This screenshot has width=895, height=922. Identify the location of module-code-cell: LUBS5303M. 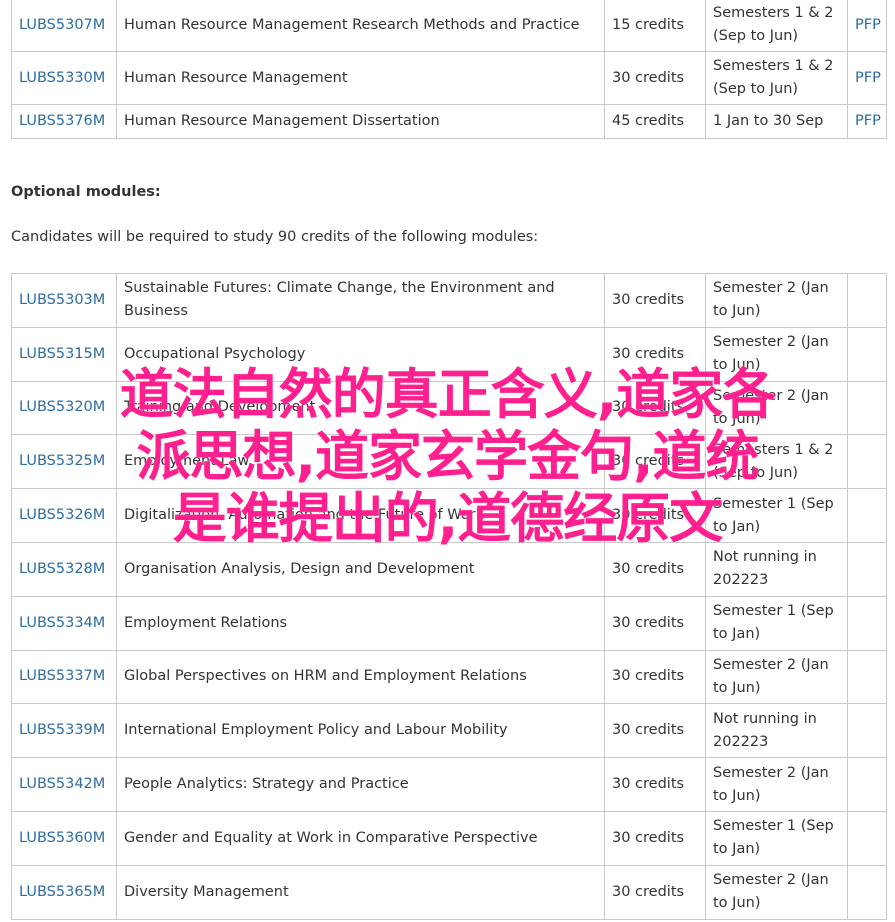
(64, 300).